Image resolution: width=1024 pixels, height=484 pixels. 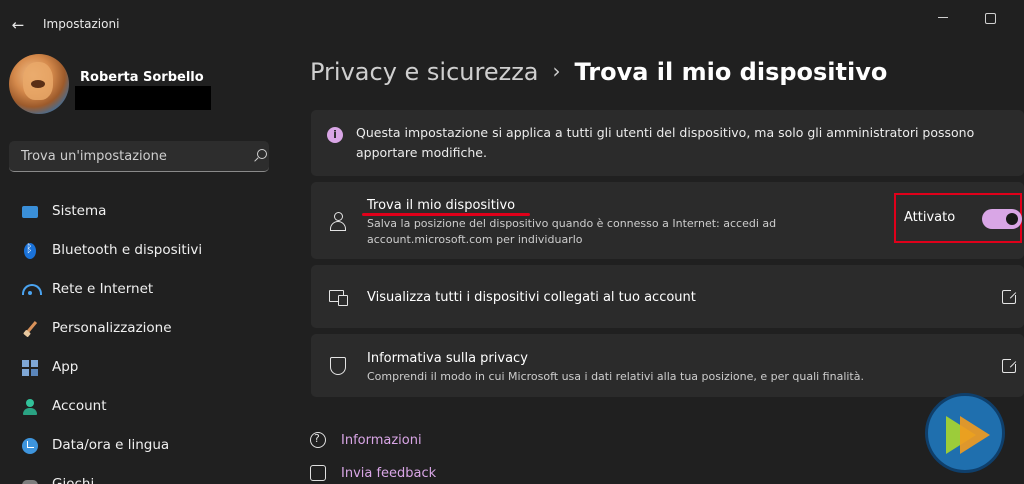 I want to click on page-title: Trova il mio dispositivo, so click(x=731, y=72).